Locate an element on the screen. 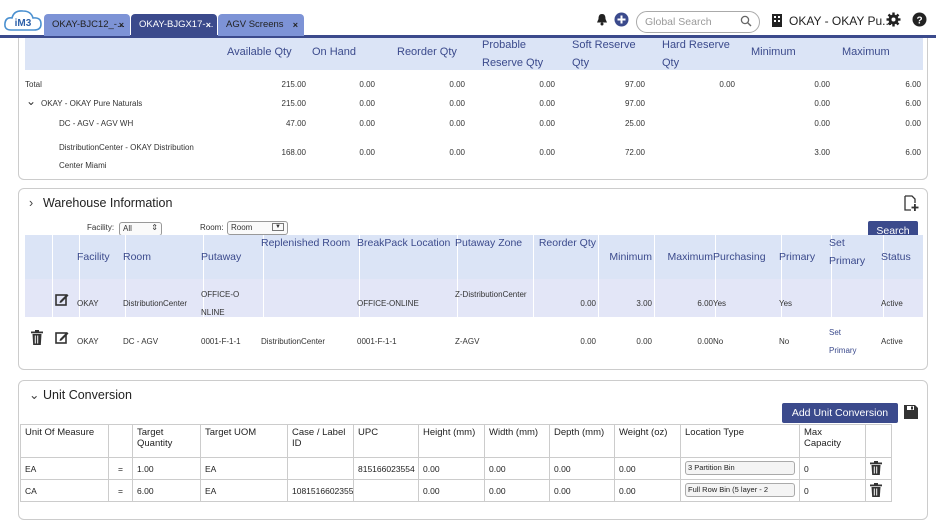  col-breakpack-location: BreakPack Location is located at coordinates (404, 243).